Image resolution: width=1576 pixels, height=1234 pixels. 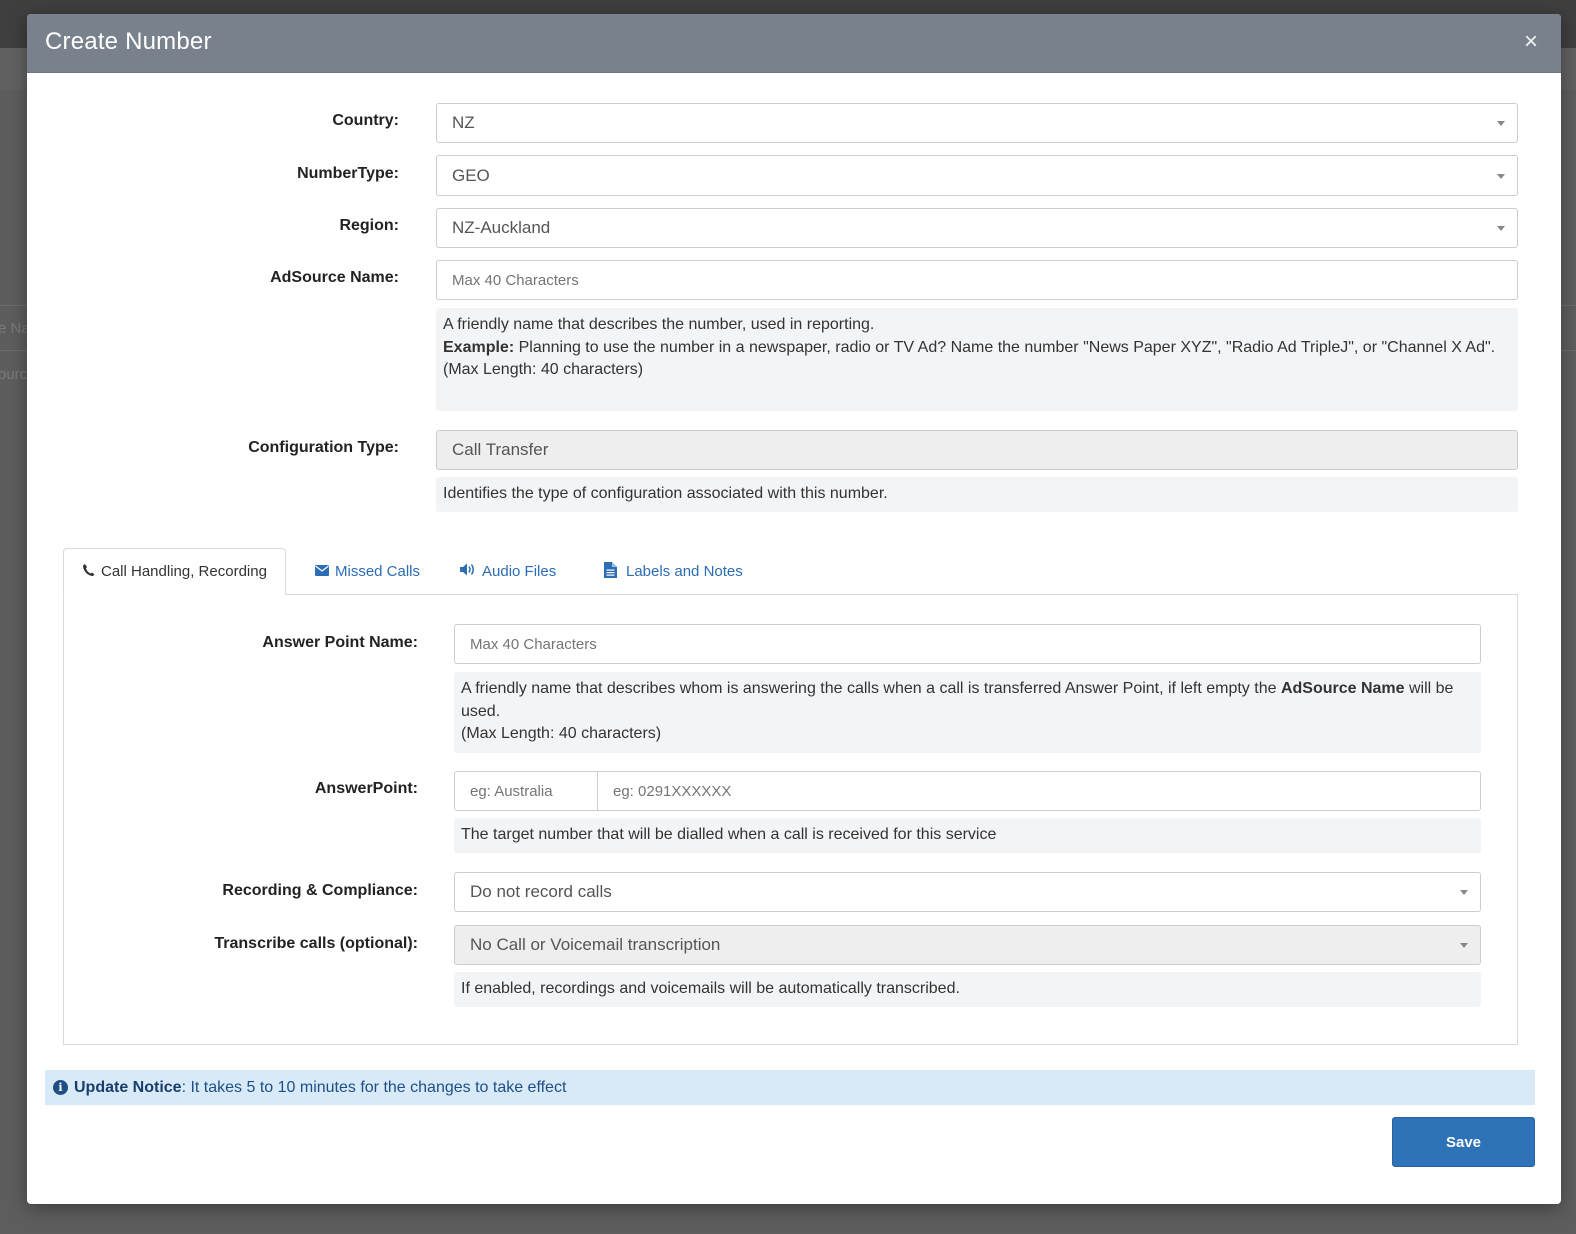 What do you see at coordinates (365, 120) in the screenshot?
I see `country-label: Country:` at bounding box center [365, 120].